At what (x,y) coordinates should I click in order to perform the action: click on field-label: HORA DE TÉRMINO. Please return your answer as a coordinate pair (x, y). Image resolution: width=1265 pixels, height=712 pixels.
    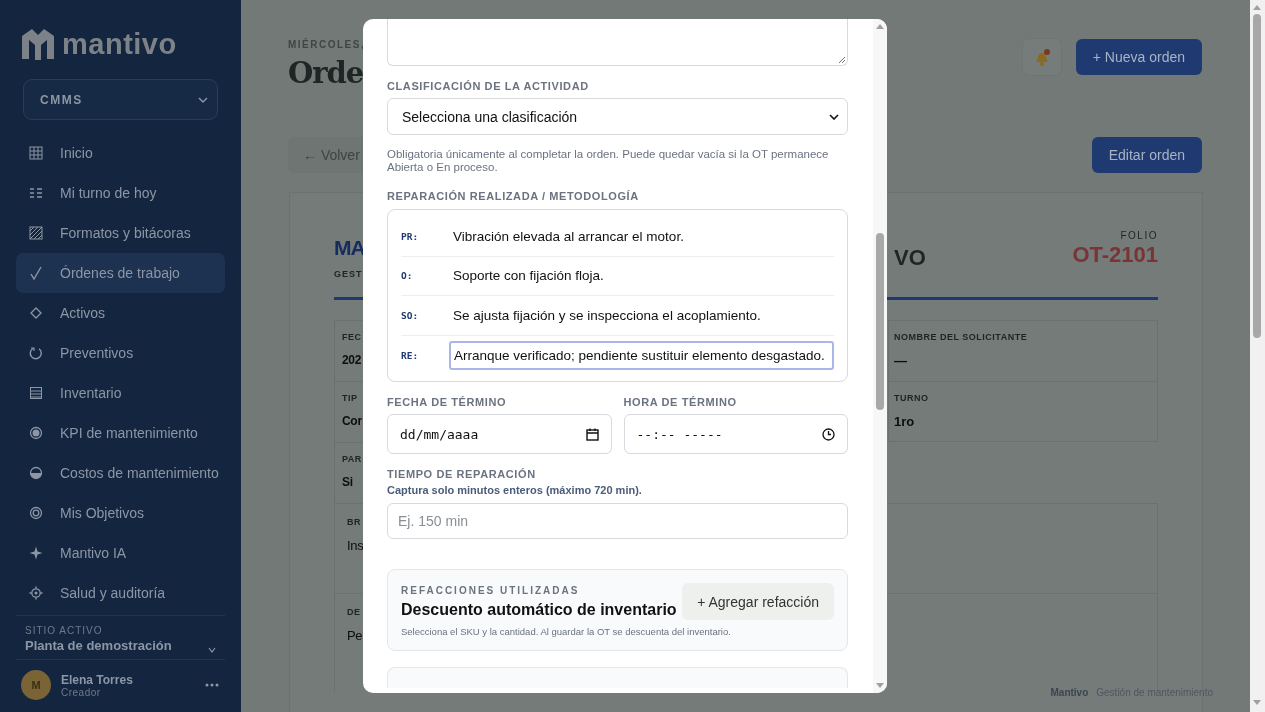
    Looking at the image, I should click on (680, 402).